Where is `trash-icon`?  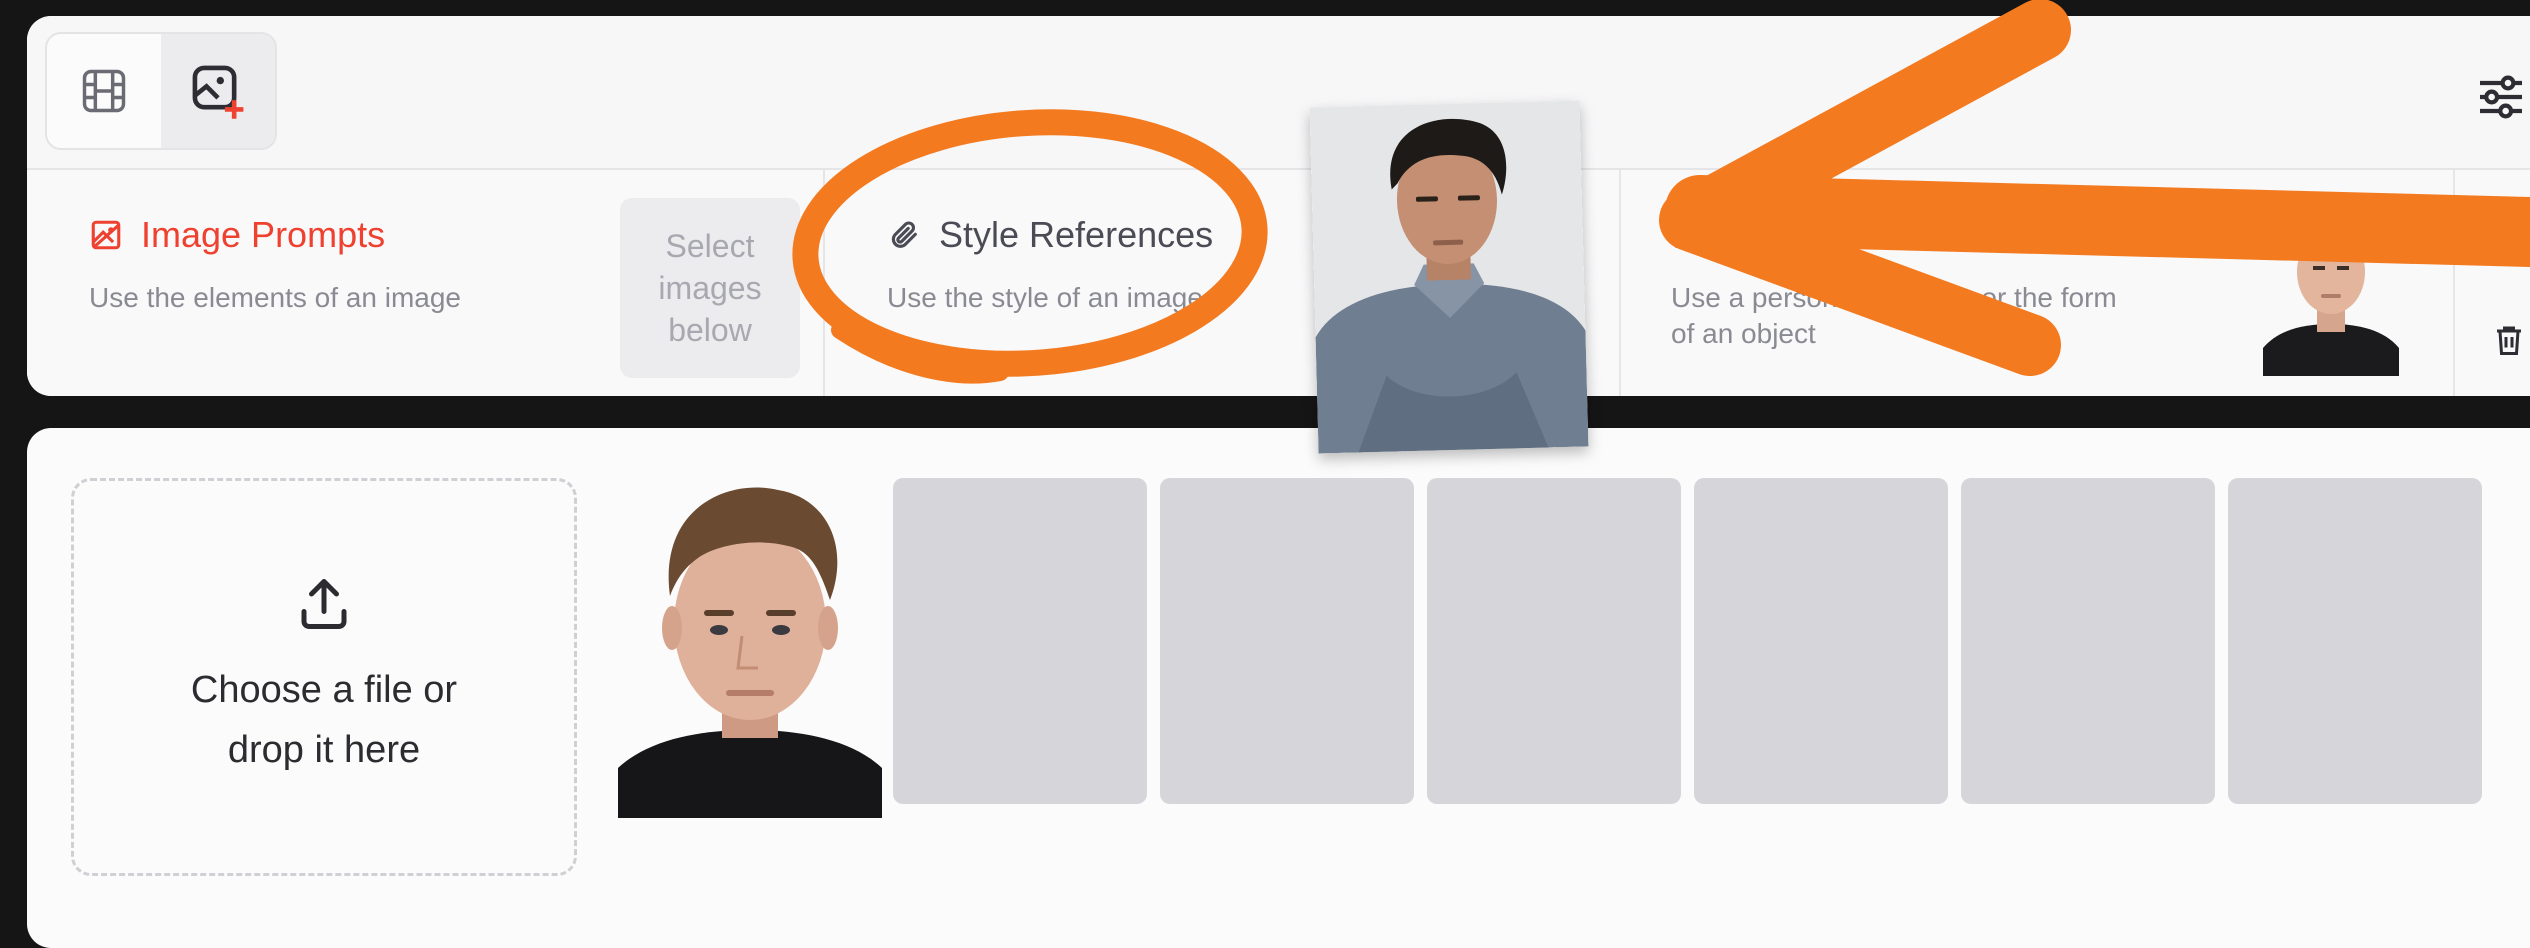
trash-icon is located at coordinates (2509, 340).